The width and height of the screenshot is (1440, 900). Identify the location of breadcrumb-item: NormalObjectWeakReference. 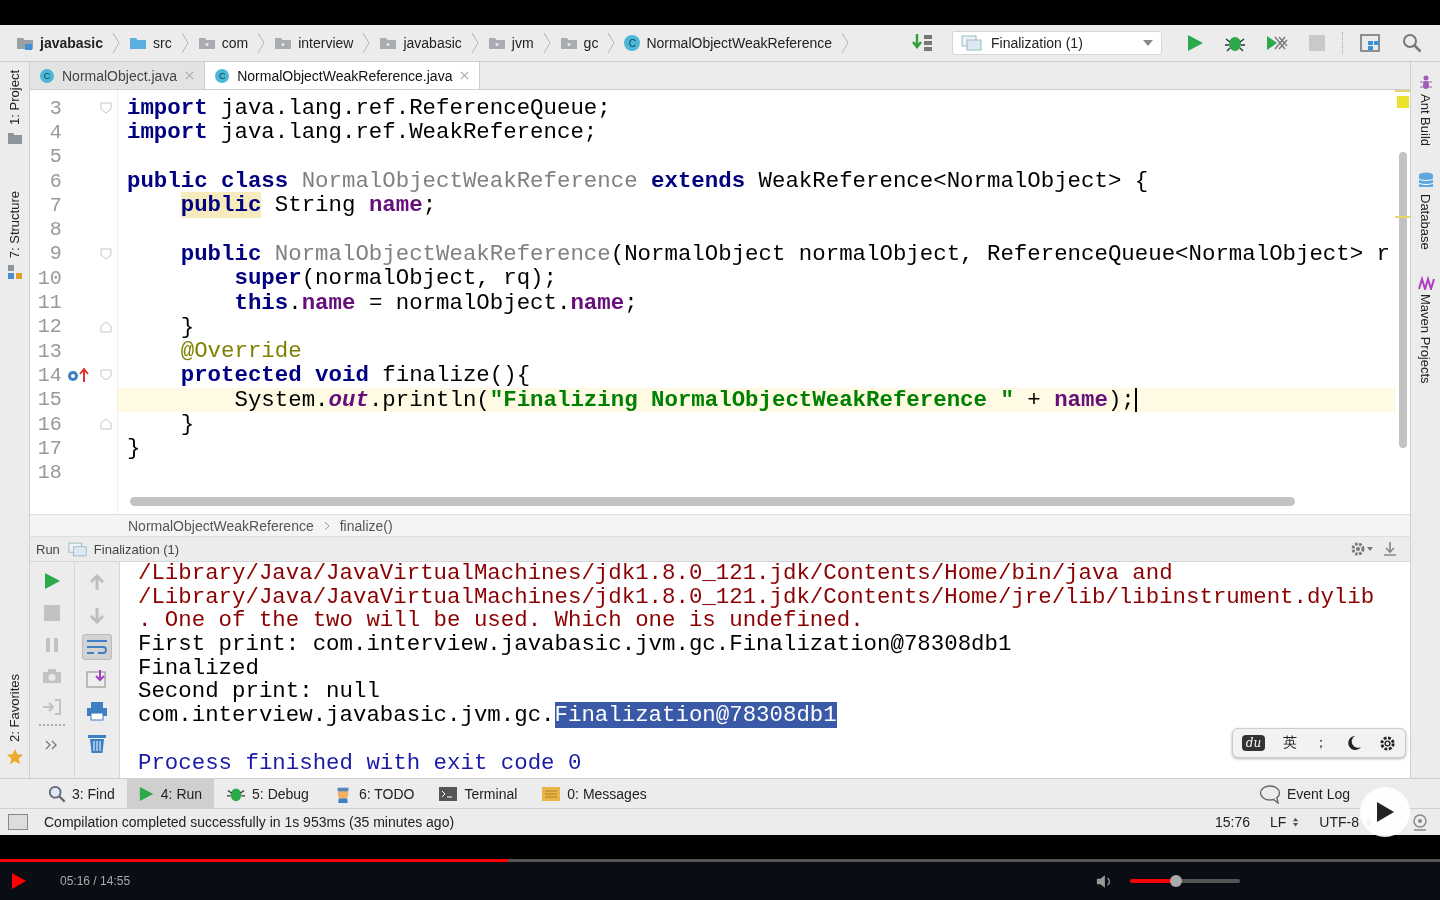
(221, 525).